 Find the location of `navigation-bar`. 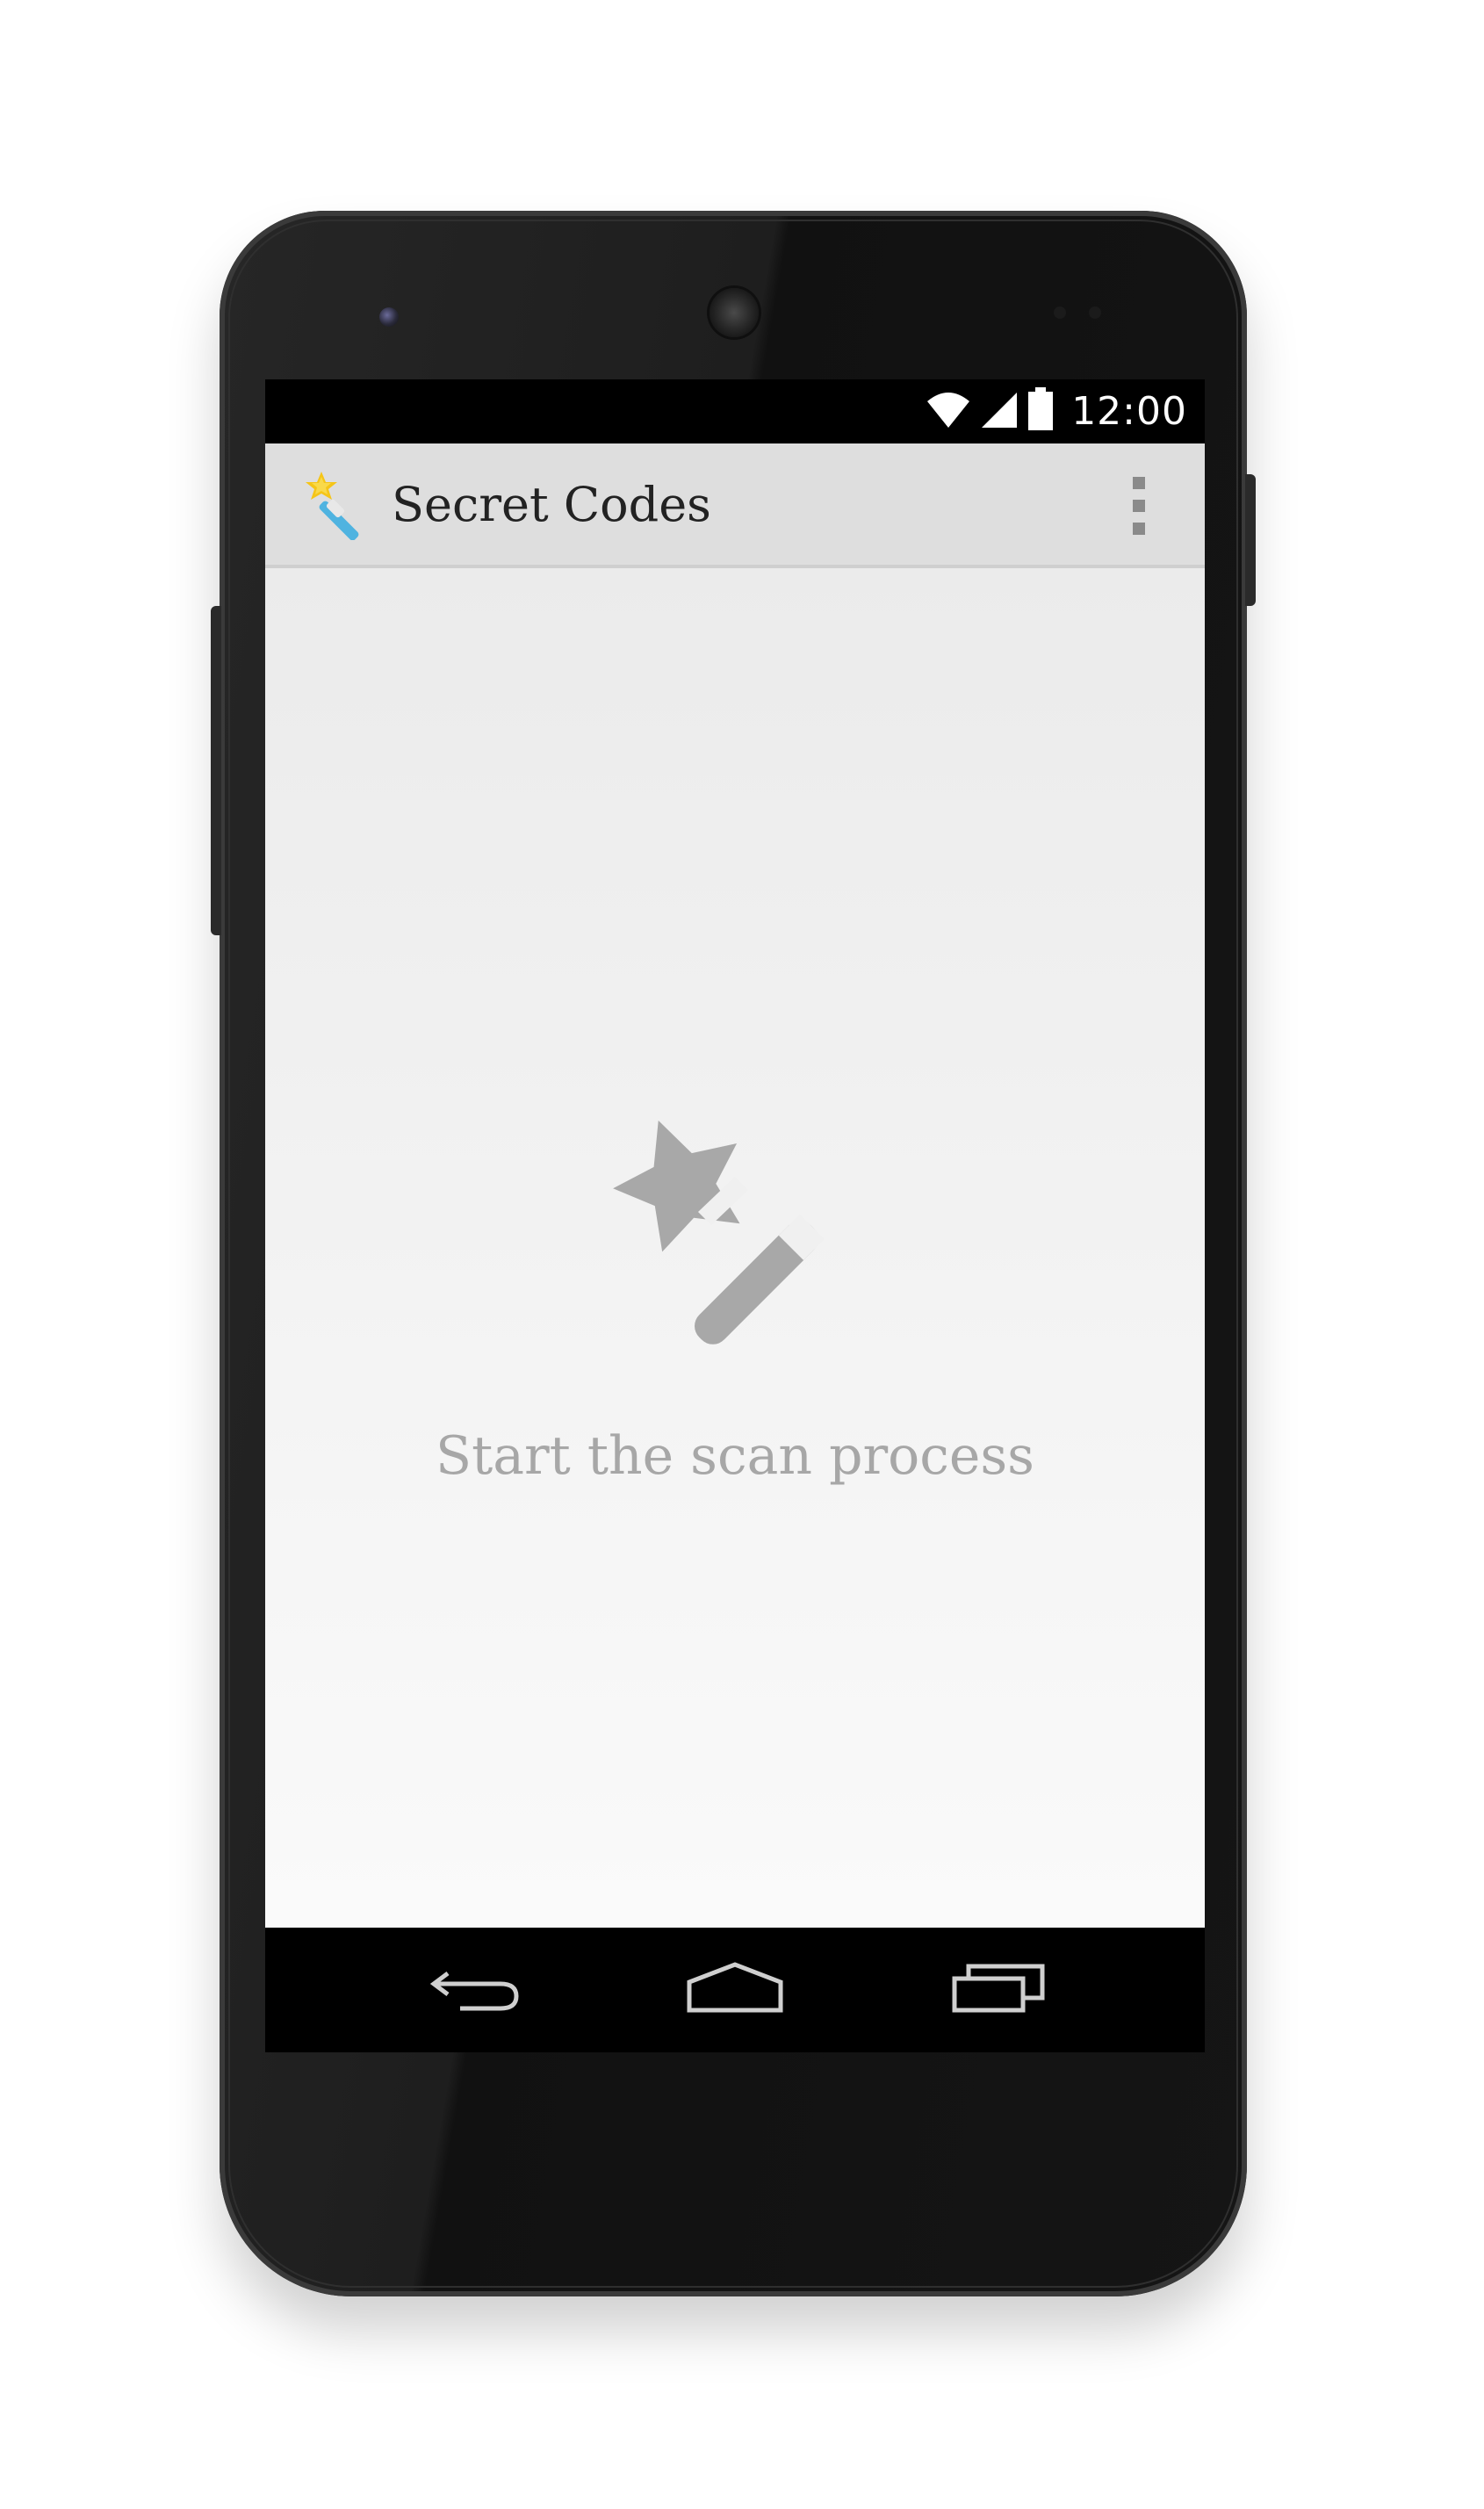

navigation-bar is located at coordinates (735, 1990).